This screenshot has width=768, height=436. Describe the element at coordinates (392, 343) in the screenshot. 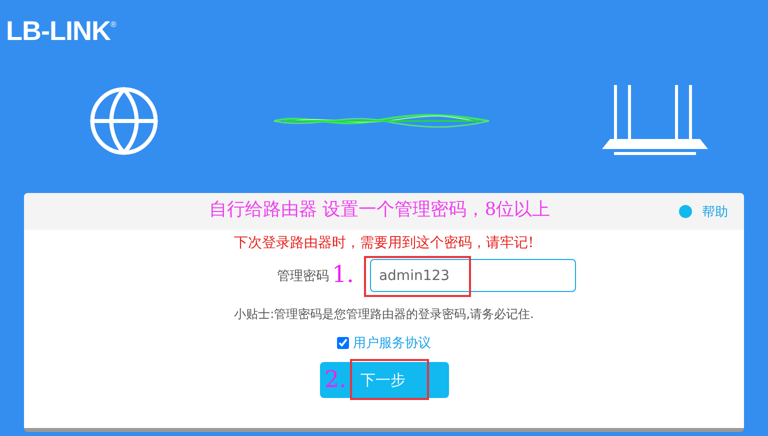

I see `agreement-link: 用户服务协议` at that location.